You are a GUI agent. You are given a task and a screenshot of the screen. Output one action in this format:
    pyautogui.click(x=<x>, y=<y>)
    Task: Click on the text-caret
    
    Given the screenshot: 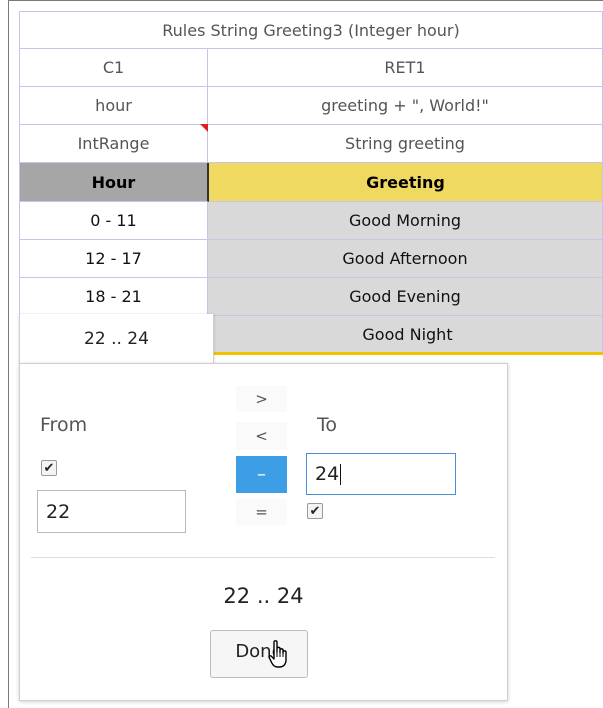 What is the action you would take?
    pyautogui.click(x=341, y=474)
    